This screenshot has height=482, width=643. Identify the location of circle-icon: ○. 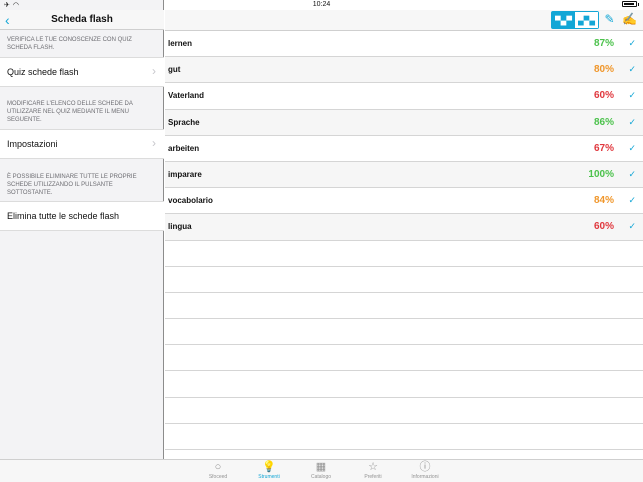
(218, 467).